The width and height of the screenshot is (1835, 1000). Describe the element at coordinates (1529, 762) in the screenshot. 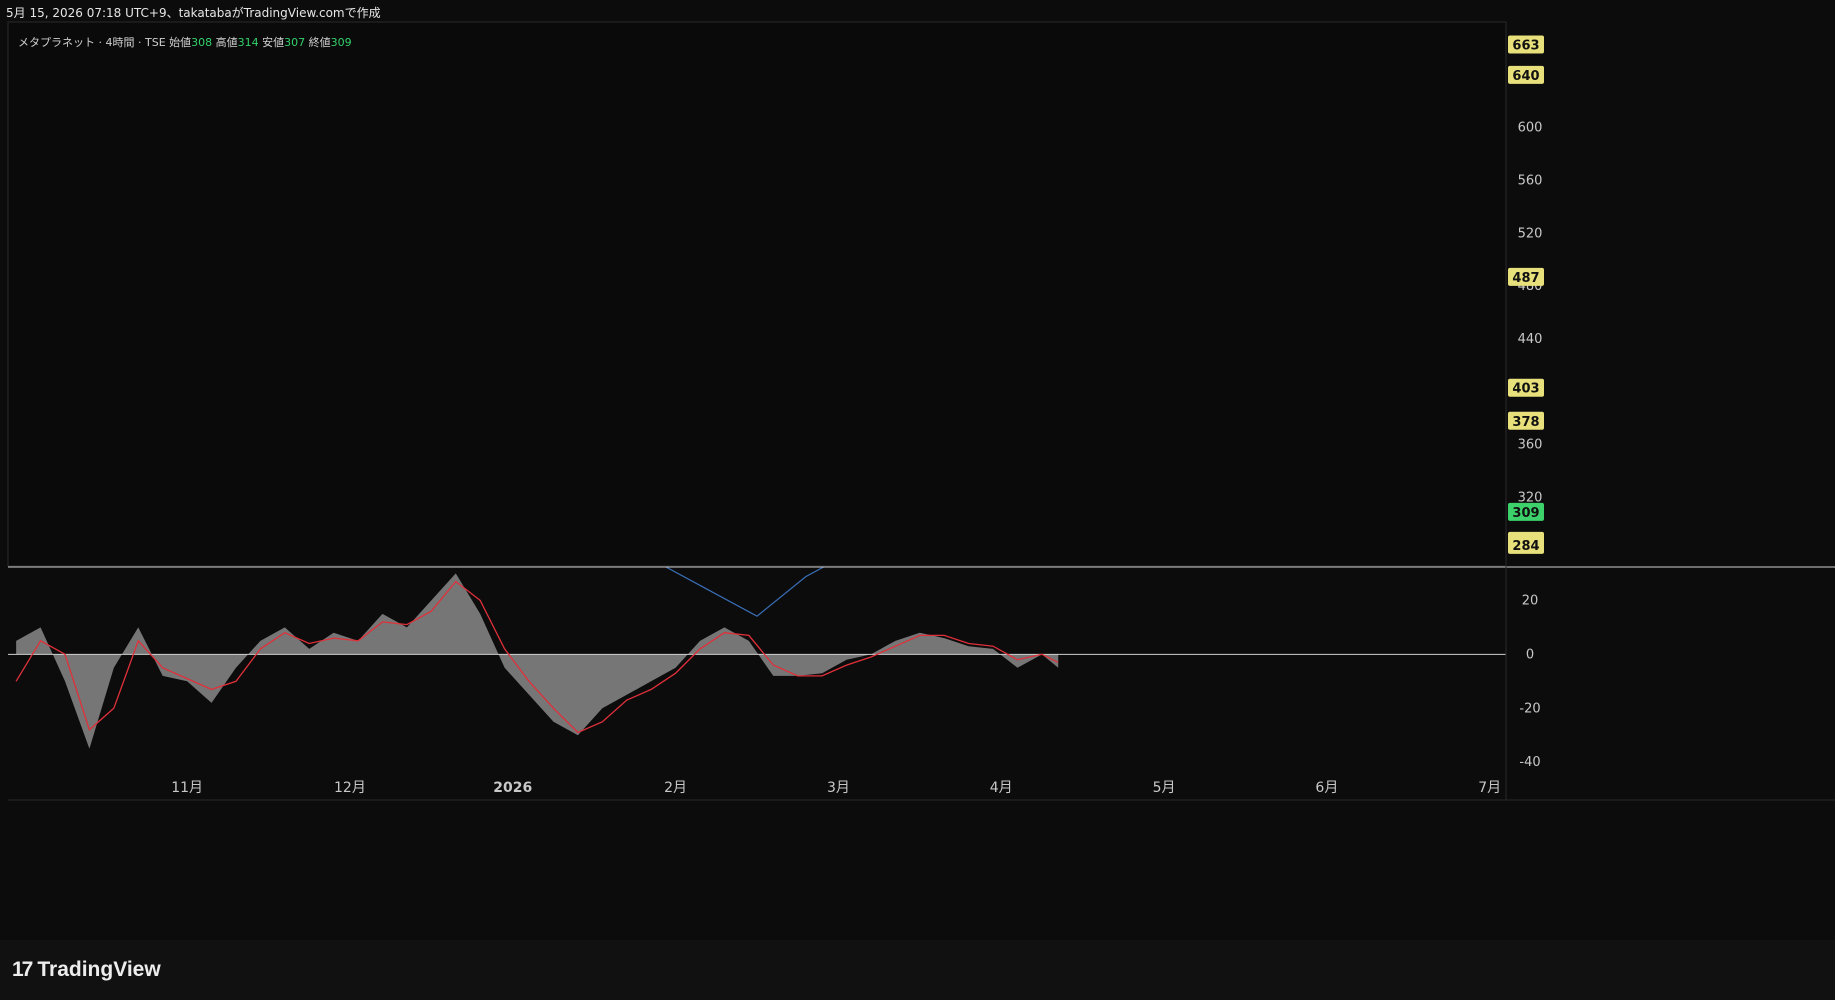

I see `oscillator-tick-label: -40` at that location.